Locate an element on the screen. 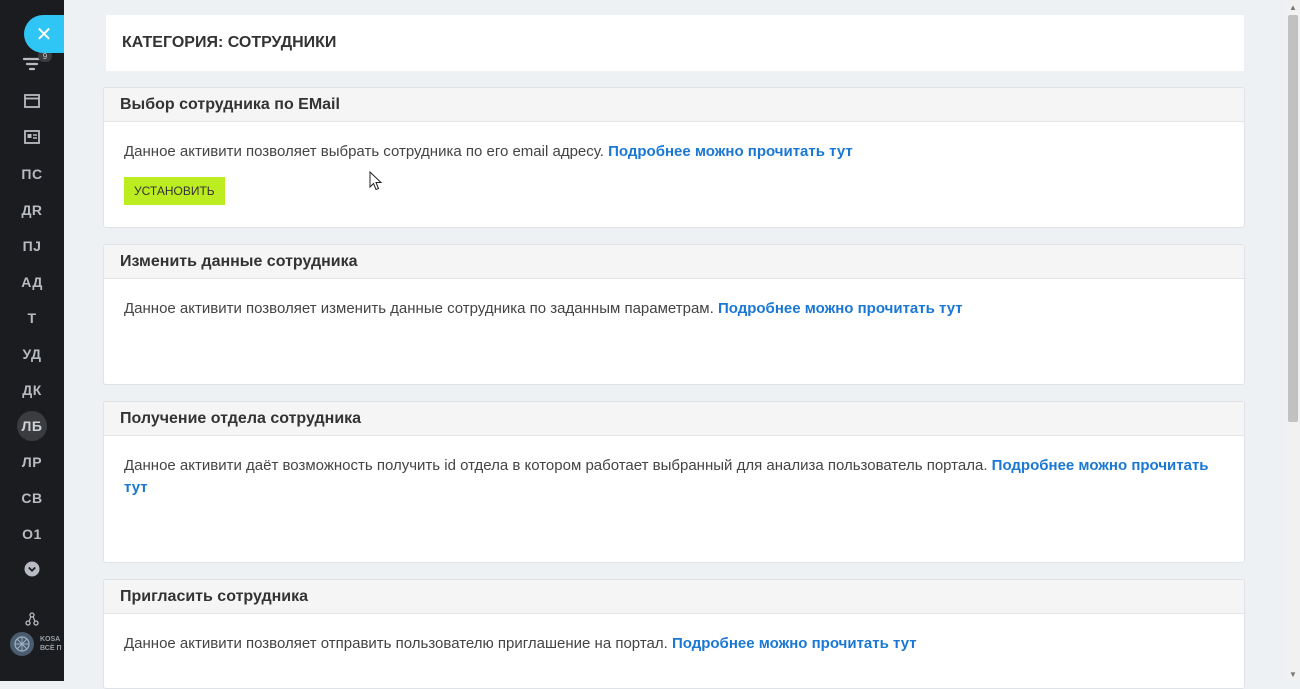  sidebar-item-7-label: ЛБ is located at coordinates (32, 426).